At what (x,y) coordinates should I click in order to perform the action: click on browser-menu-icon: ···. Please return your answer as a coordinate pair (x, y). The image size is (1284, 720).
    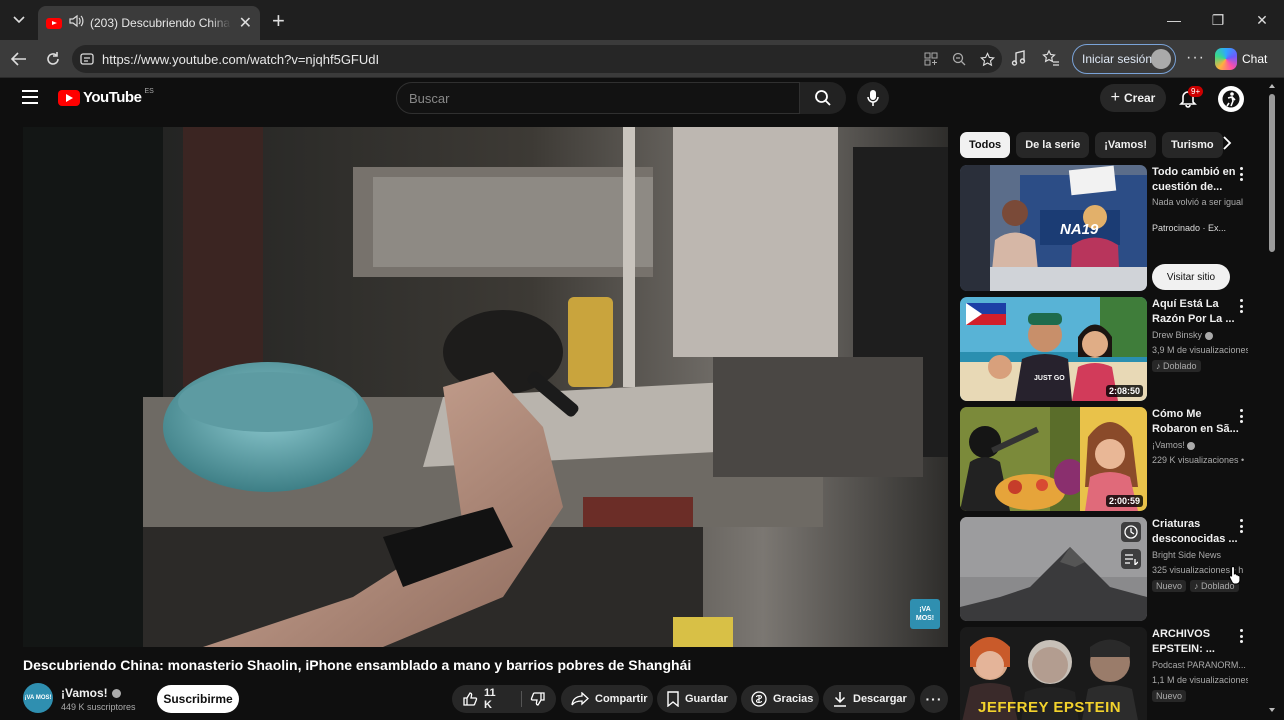
    Looking at the image, I should click on (1195, 58).